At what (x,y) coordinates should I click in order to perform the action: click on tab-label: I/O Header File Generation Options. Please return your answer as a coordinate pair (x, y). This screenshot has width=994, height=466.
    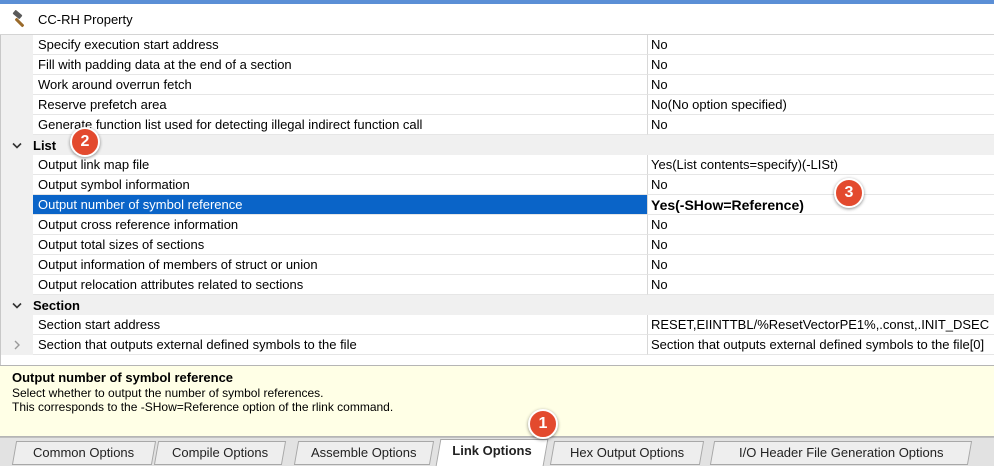
    Looking at the image, I should click on (841, 452).